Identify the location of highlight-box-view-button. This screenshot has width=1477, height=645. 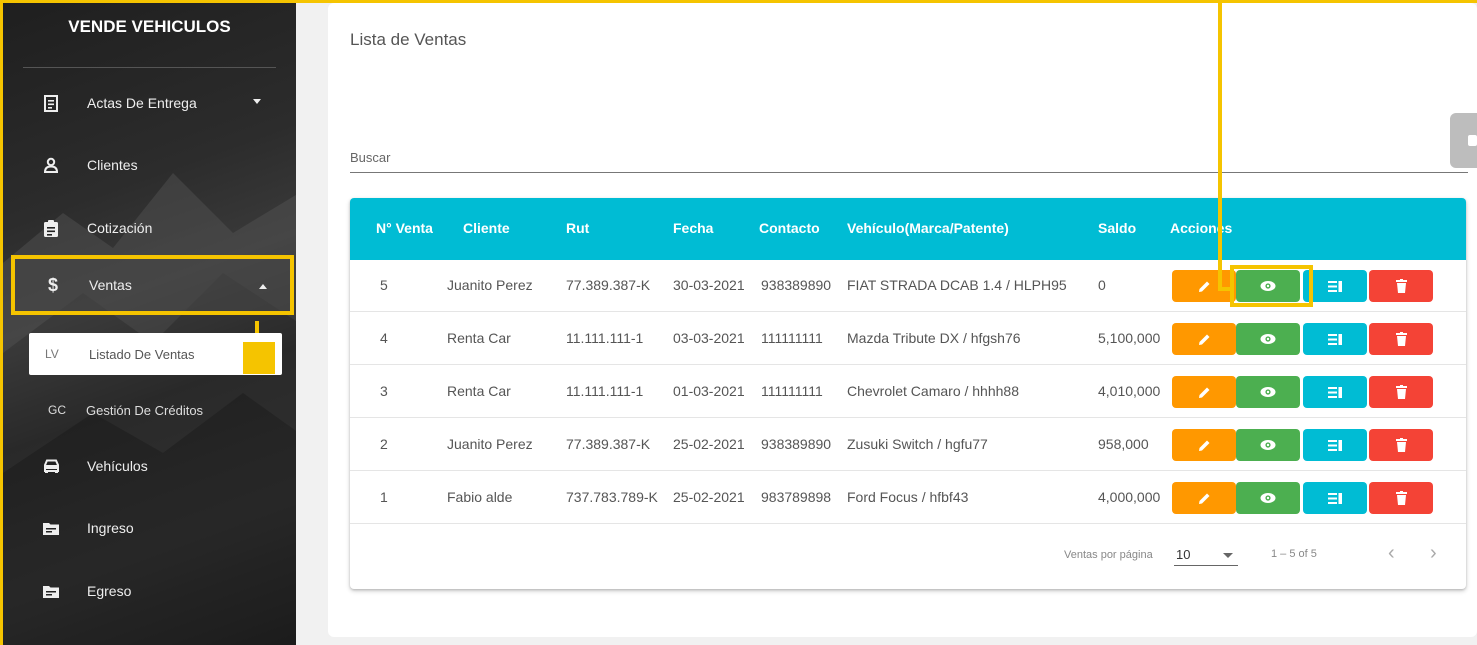
(1271, 286).